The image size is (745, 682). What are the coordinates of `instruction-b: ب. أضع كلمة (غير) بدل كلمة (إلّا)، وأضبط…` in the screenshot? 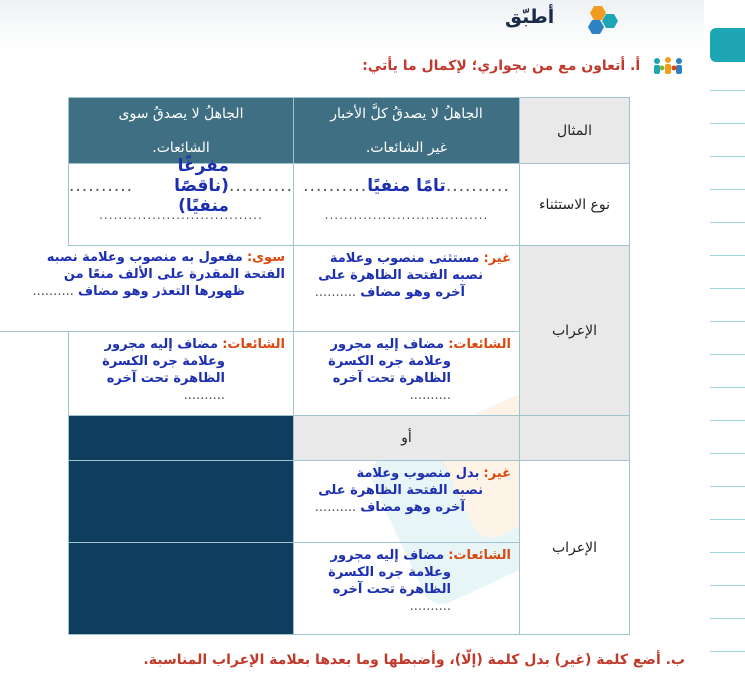 It's located at (414, 660).